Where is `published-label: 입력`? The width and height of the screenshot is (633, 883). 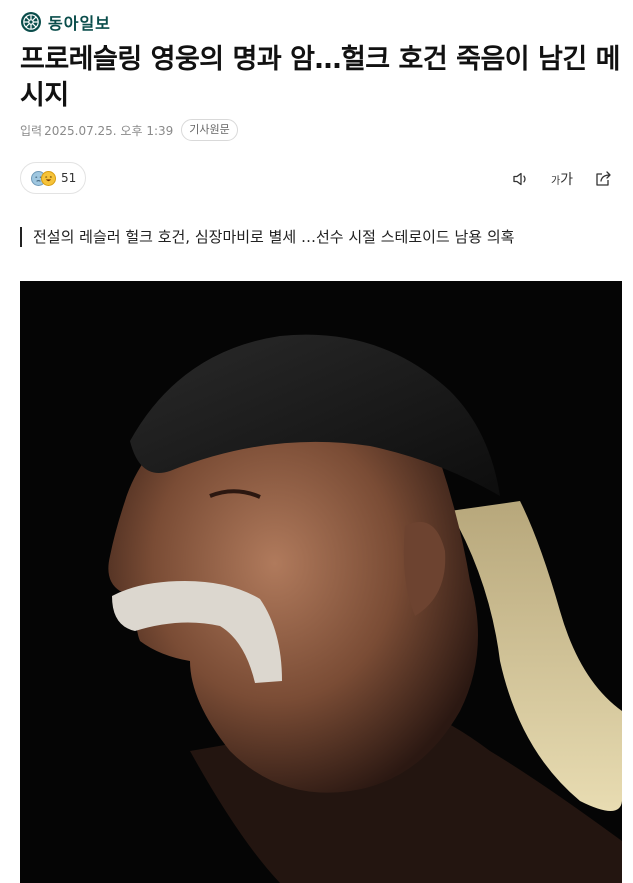 published-label: 입력 is located at coordinates (31, 130).